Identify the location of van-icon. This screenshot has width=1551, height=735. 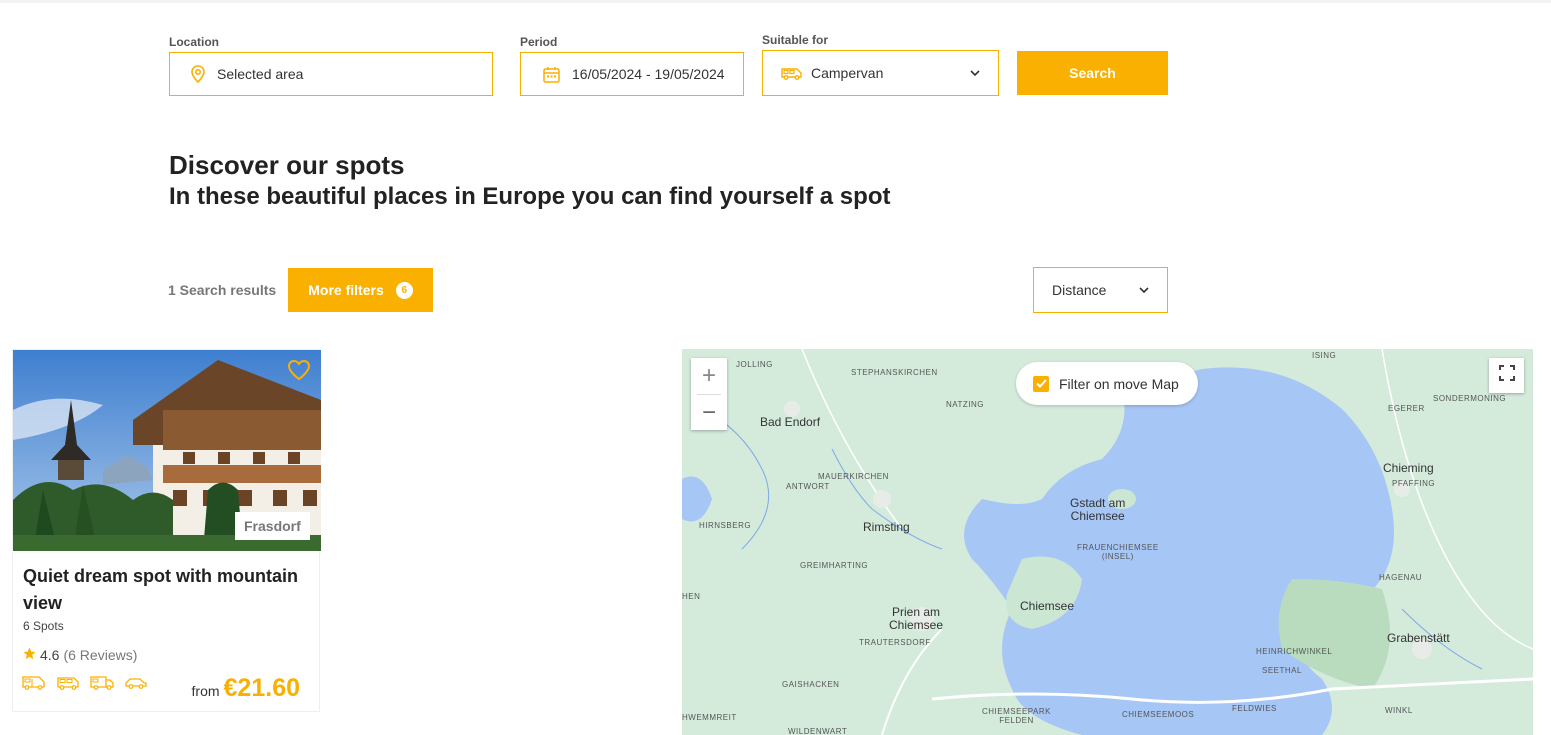
(68, 685).